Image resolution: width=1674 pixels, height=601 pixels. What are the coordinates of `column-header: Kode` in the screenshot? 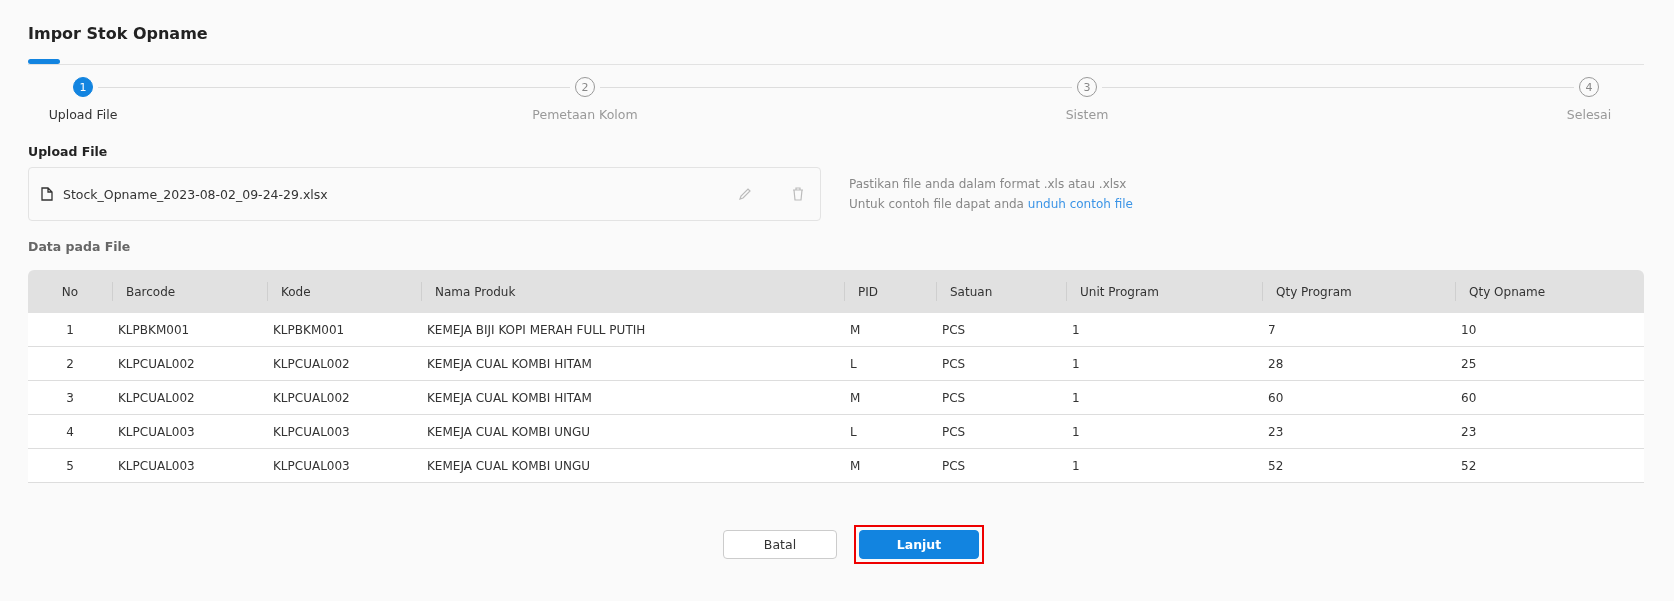 It's located at (344, 291).